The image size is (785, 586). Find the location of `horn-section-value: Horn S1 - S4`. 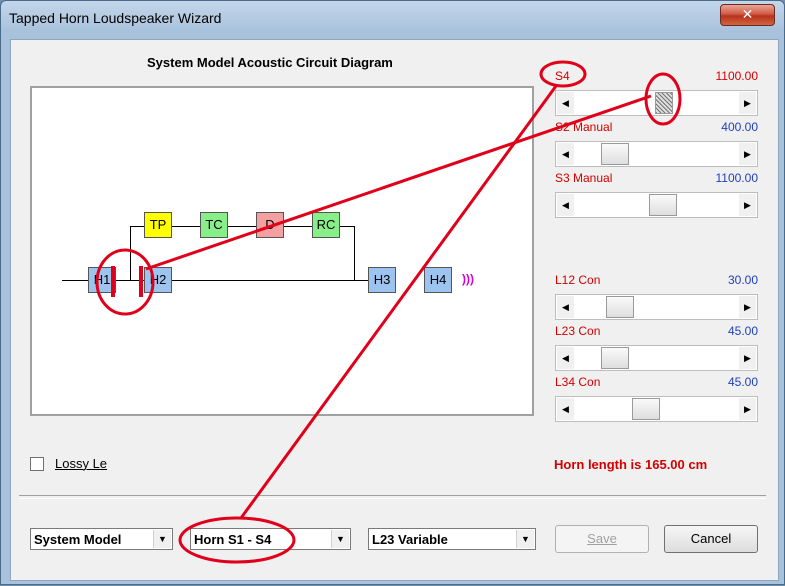

horn-section-value: Horn S1 - S4 is located at coordinates (233, 539).